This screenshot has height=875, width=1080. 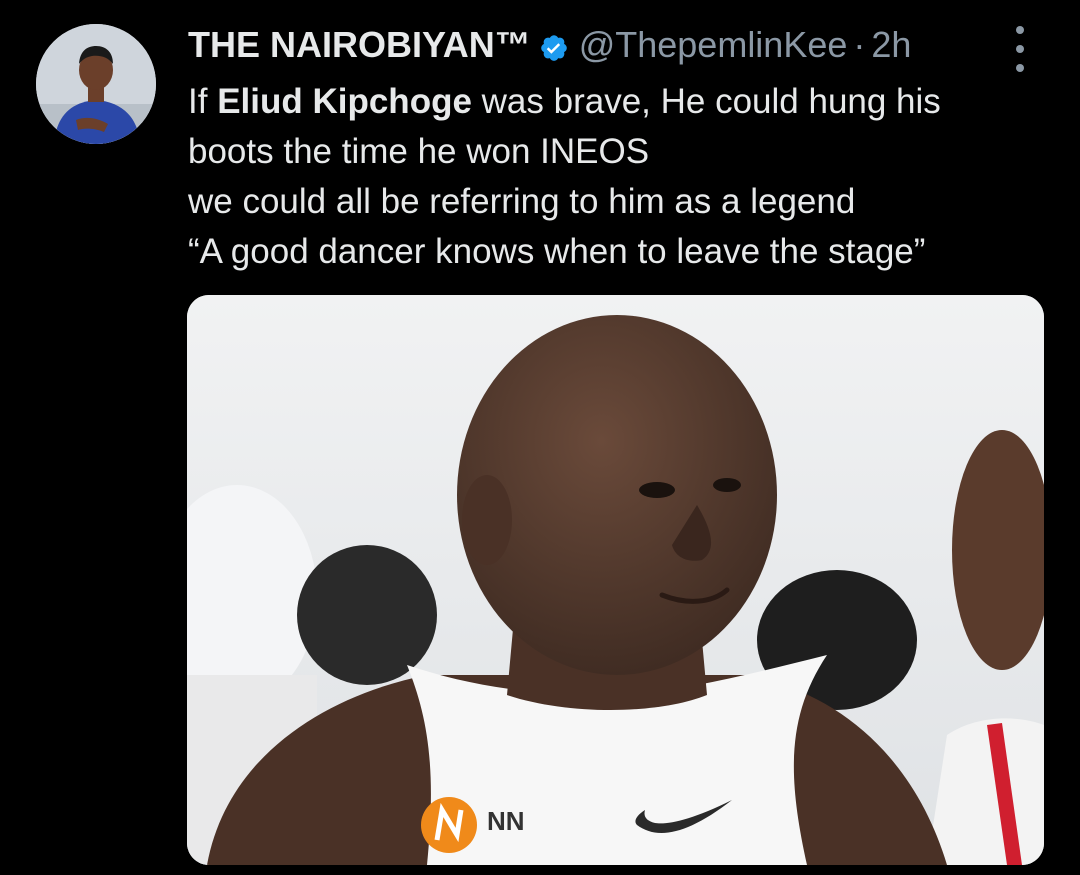 I want to click on tweet-timestamp: 2h, so click(x=891, y=45).